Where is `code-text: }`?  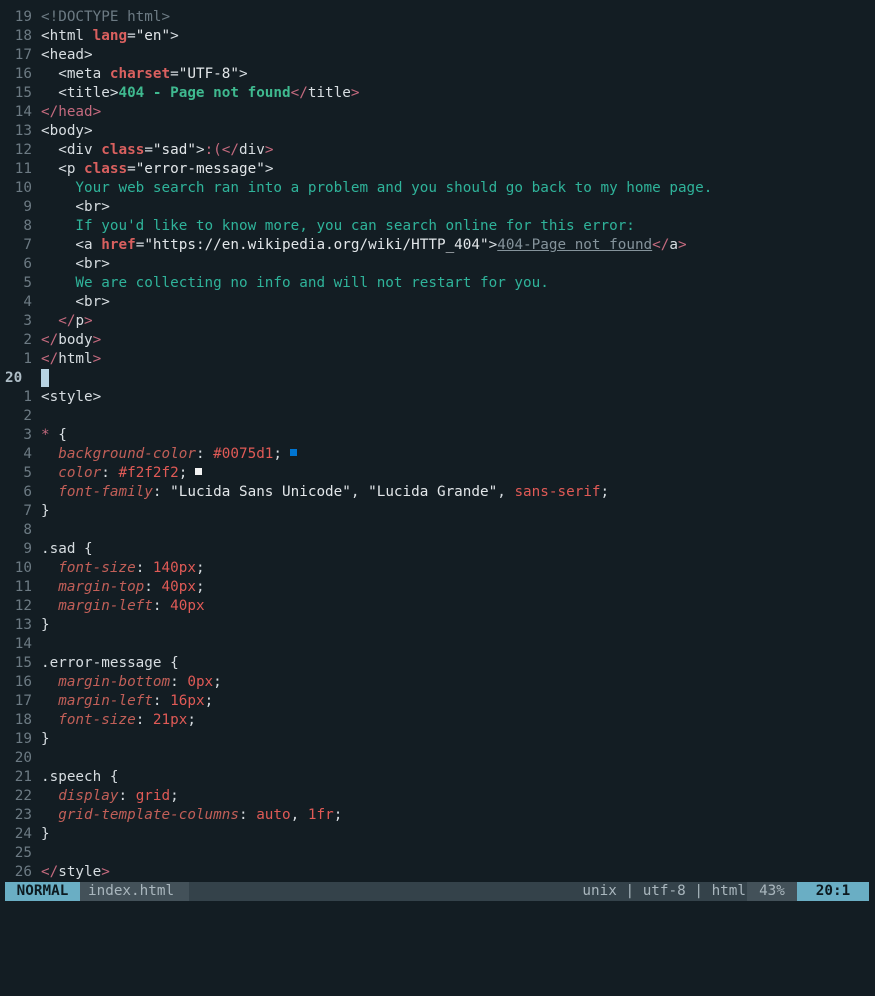
code-text: } is located at coordinates (45, 834).